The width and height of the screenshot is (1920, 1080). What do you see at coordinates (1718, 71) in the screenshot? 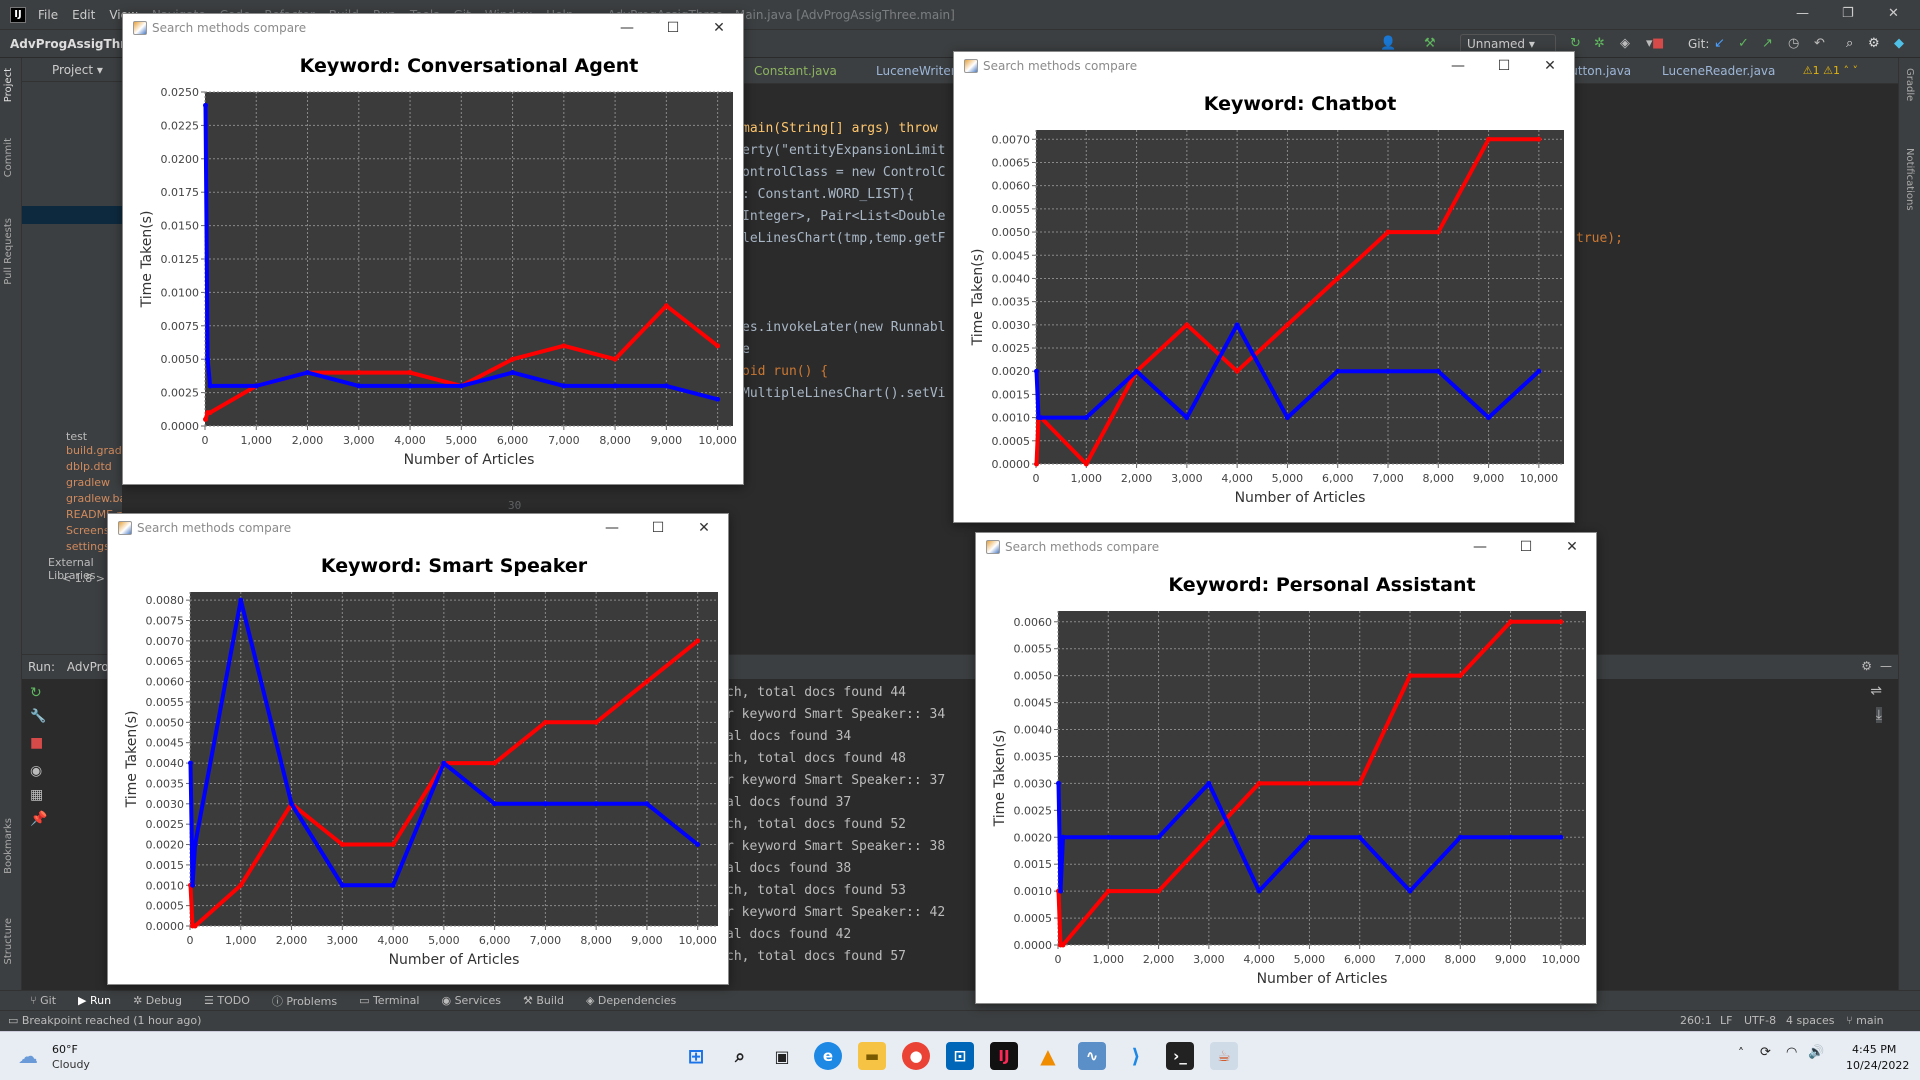
I see `editor-tab-lucenereader: LuceneReader.java` at bounding box center [1718, 71].